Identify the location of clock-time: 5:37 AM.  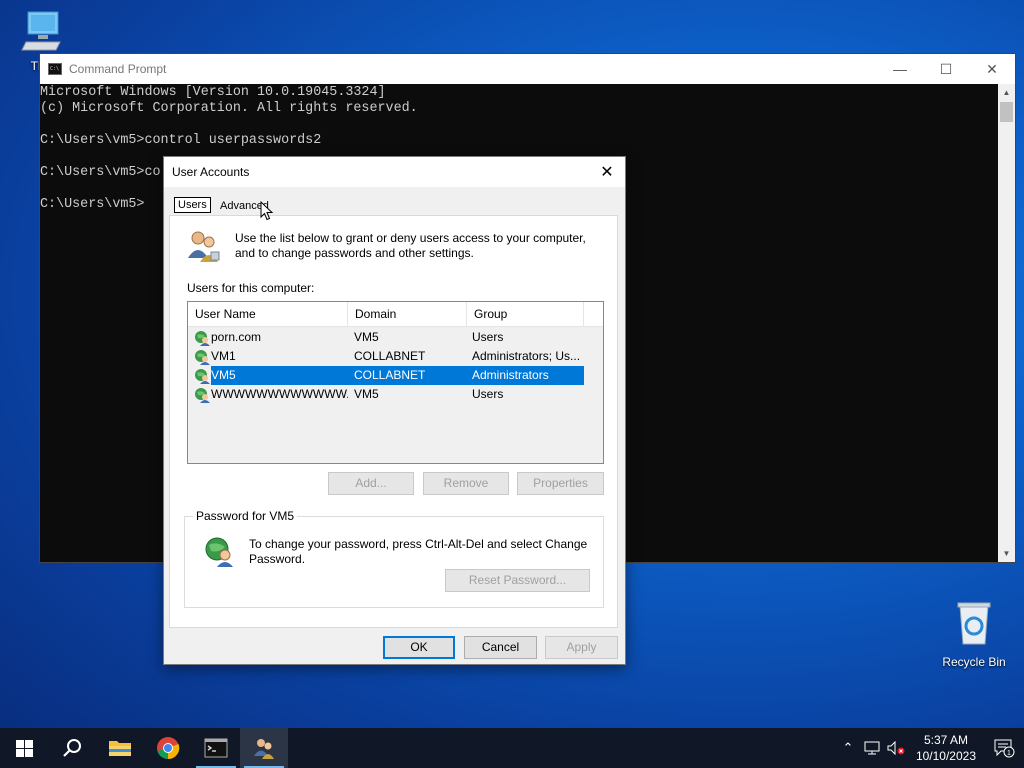
(945, 740).